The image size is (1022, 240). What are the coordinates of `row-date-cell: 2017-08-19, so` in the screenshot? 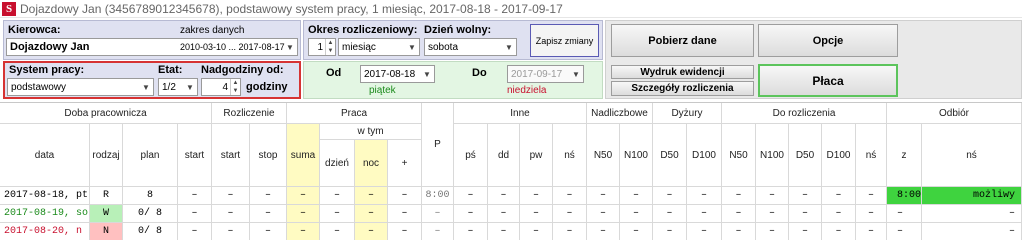 It's located at (45, 214).